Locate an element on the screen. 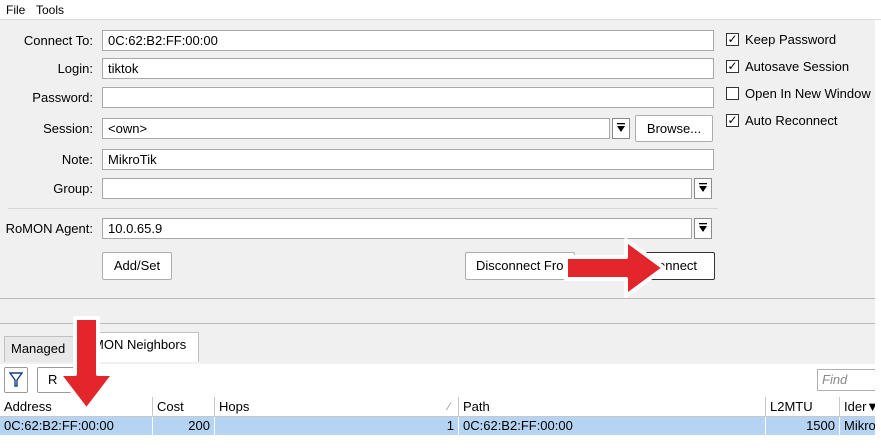 This screenshot has width=881, height=448. right-arrow-icon is located at coordinates (615, 268).